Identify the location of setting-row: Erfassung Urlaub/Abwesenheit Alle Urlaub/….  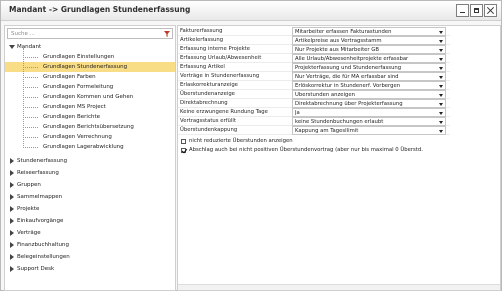
(314, 58).